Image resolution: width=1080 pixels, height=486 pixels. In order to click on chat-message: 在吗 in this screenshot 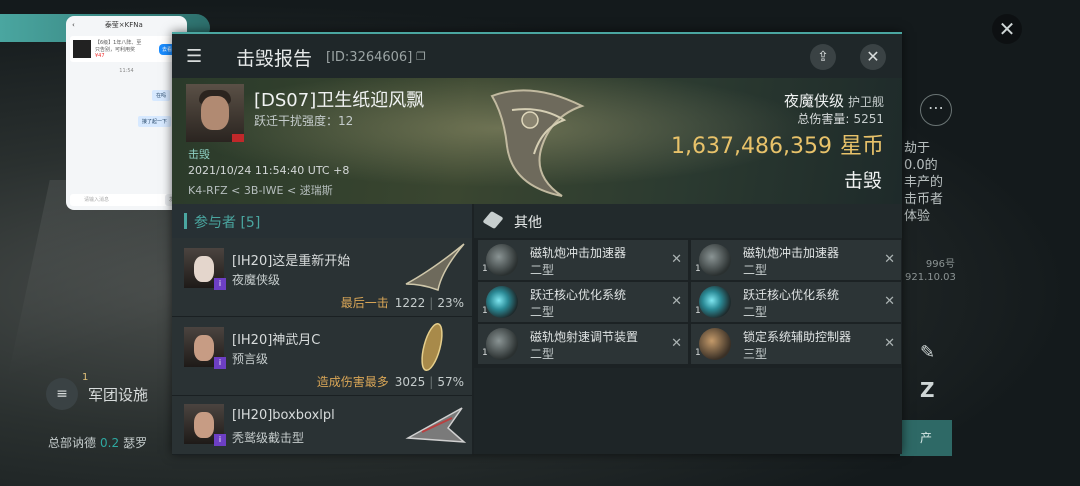, I will do `click(161, 95)`.